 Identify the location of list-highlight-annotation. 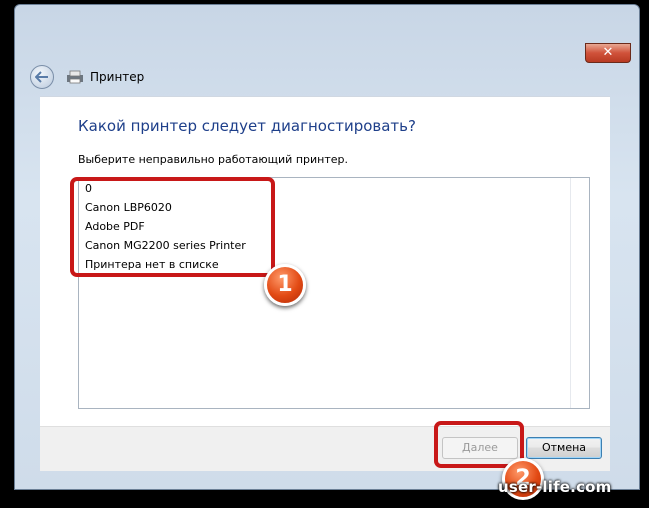
(172, 227).